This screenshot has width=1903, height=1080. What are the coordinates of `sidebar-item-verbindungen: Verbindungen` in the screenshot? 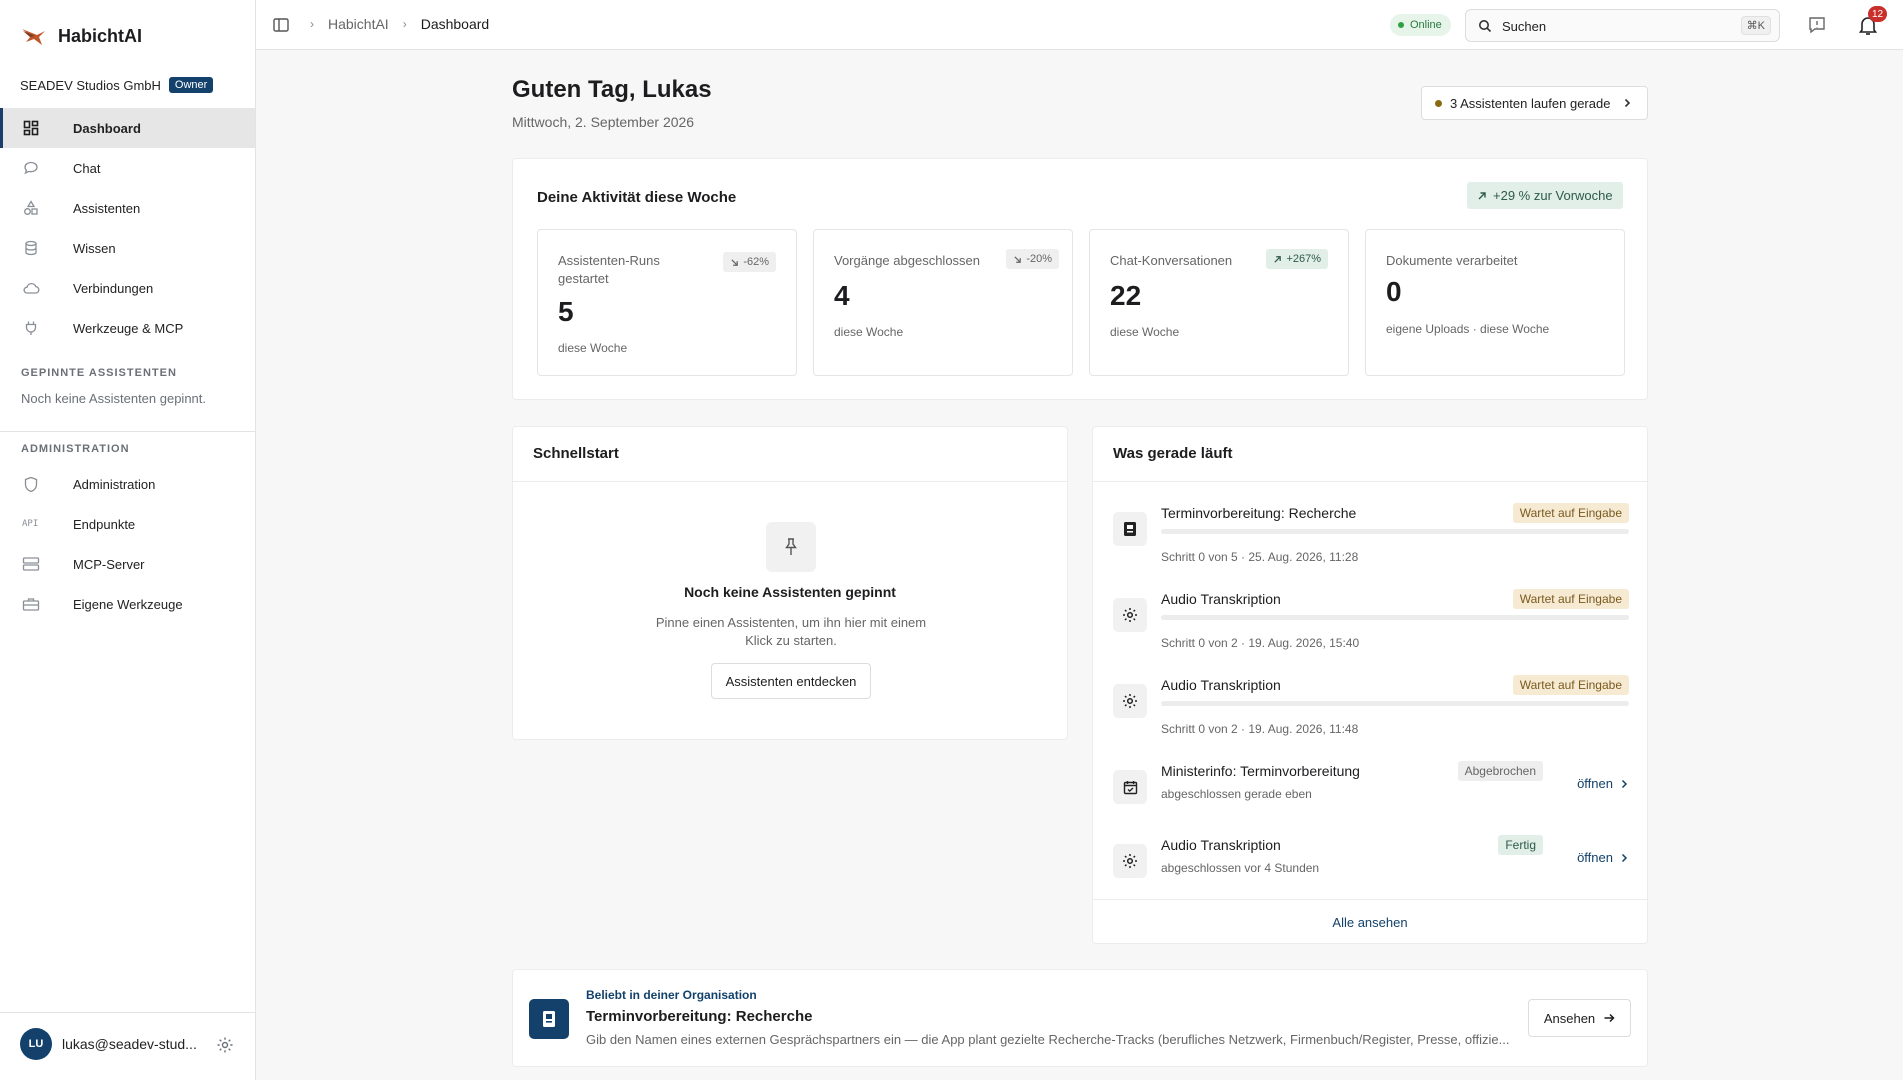 It's located at (127, 288).